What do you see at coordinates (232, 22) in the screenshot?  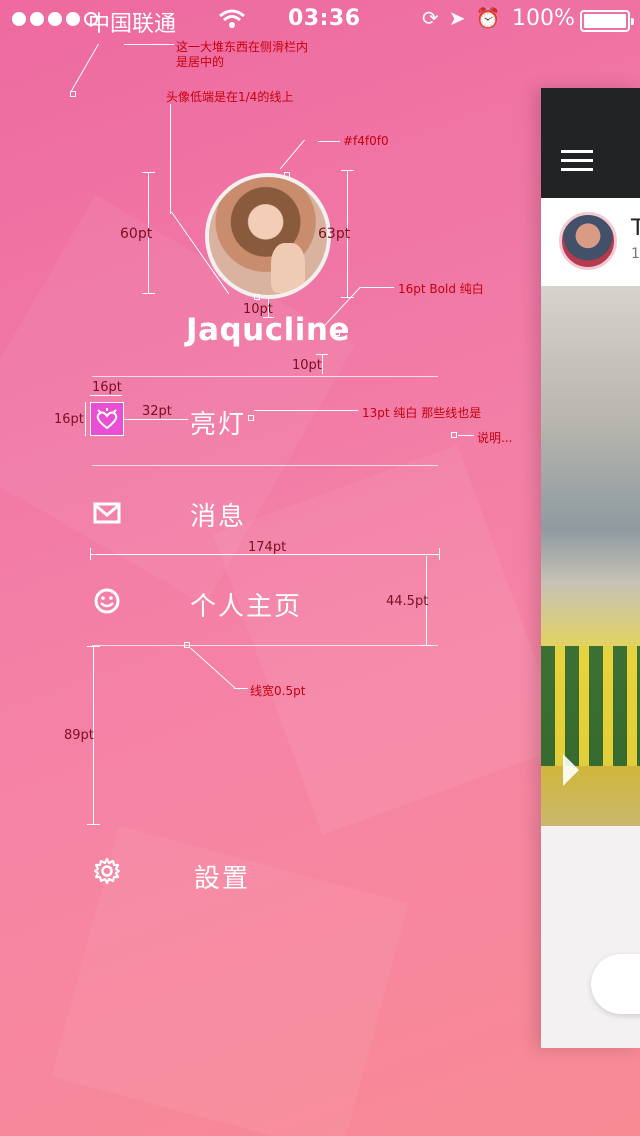 I see `wifi-icon` at bounding box center [232, 22].